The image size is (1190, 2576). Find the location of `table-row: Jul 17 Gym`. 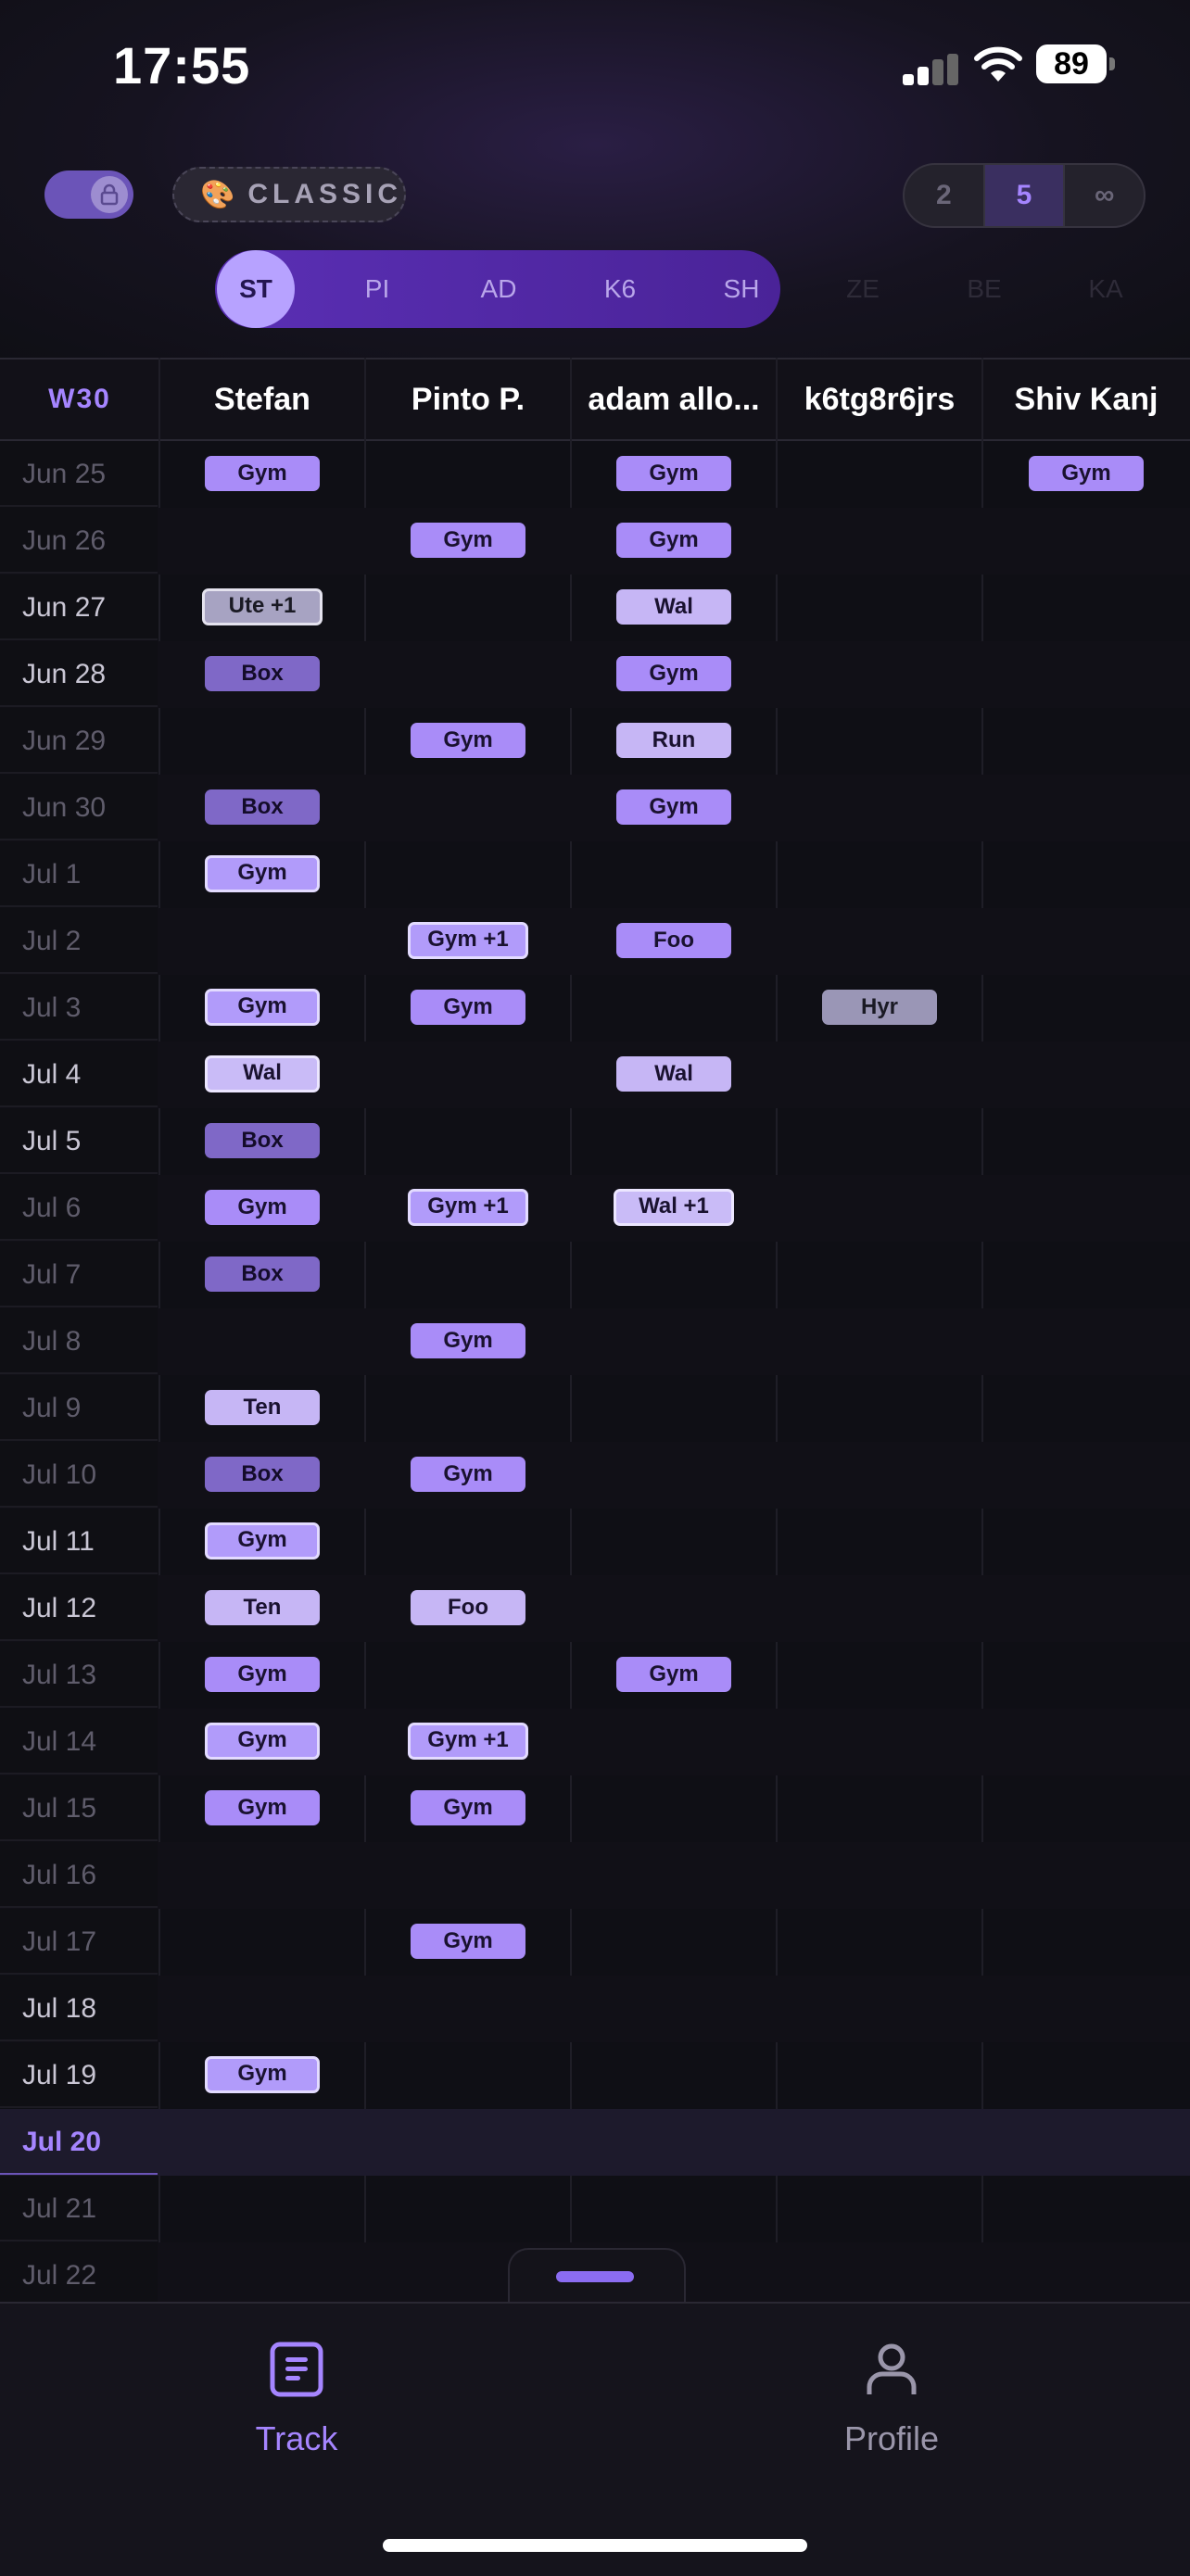

table-row: Jul 17 Gym is located at coordinates (595, 1942).